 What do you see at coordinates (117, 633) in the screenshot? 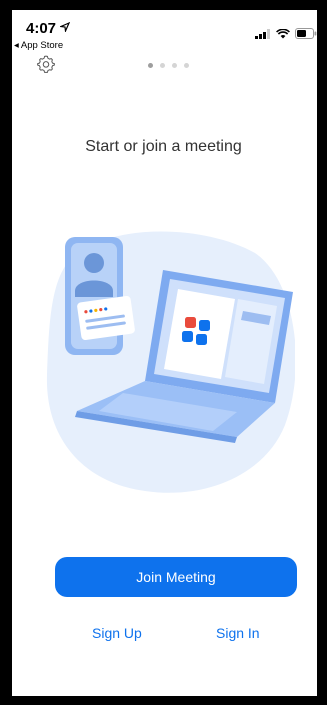
I see `sign-up-link: Sign Up` at bounding box center [117, 633].